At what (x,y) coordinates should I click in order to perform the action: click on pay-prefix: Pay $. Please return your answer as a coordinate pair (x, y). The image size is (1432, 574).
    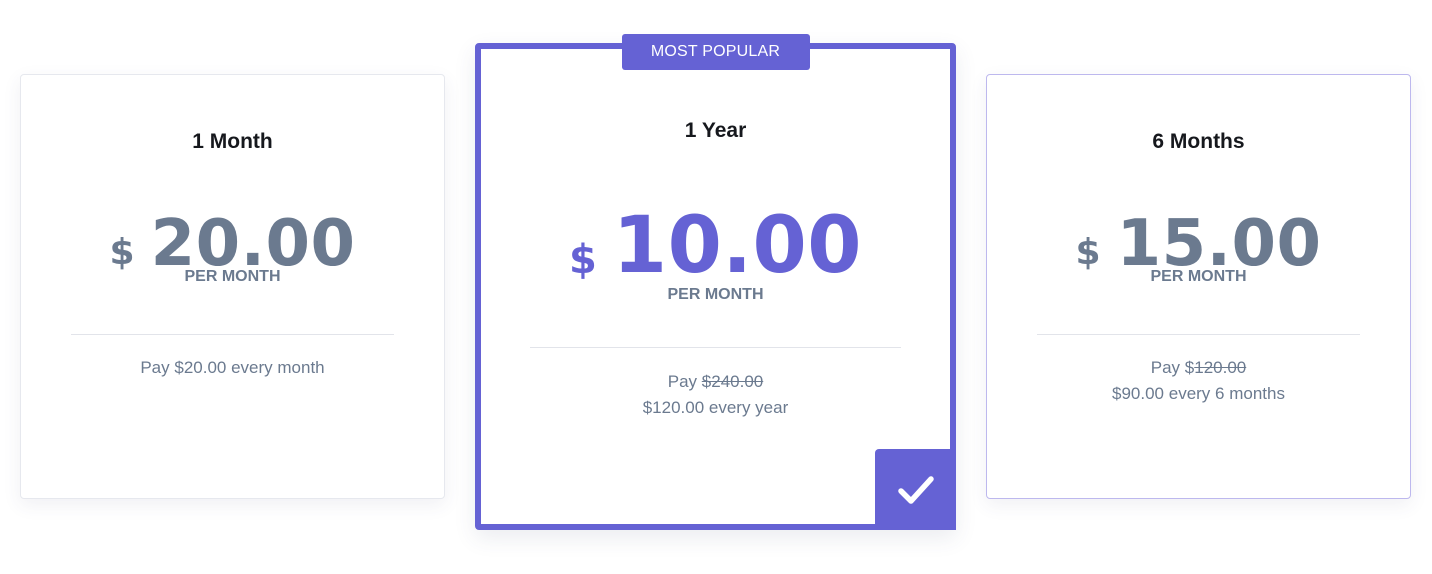
    Looking at the image, I should click on (1172, 367).